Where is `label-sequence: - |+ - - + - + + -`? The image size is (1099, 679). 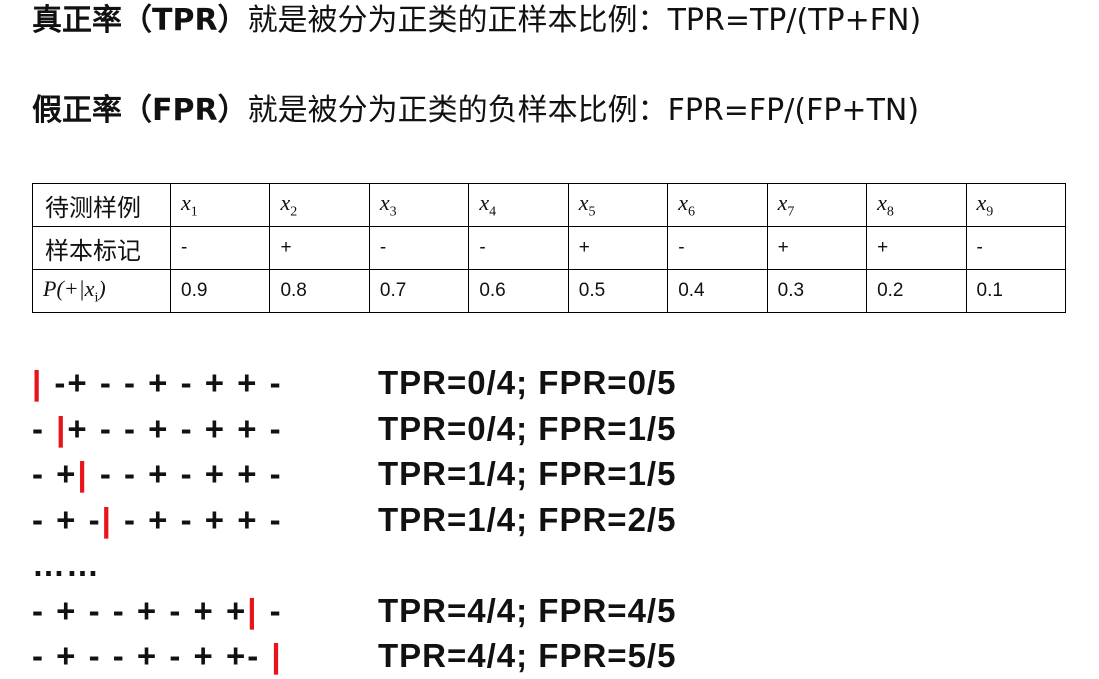
label-sequence: - |+ - - + - + + - is located at coordinates (157, 428).